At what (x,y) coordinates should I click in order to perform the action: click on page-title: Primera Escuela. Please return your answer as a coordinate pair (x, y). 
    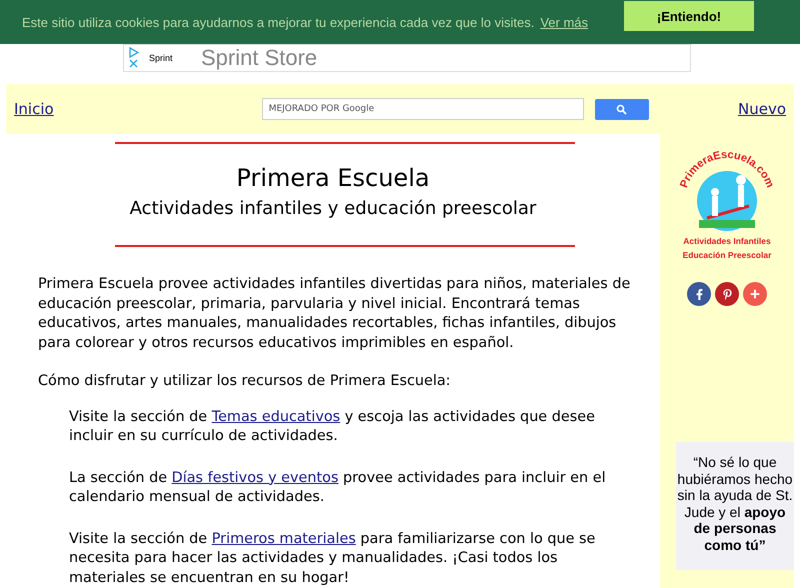
    Looking at the image, I should click on (333, 178).